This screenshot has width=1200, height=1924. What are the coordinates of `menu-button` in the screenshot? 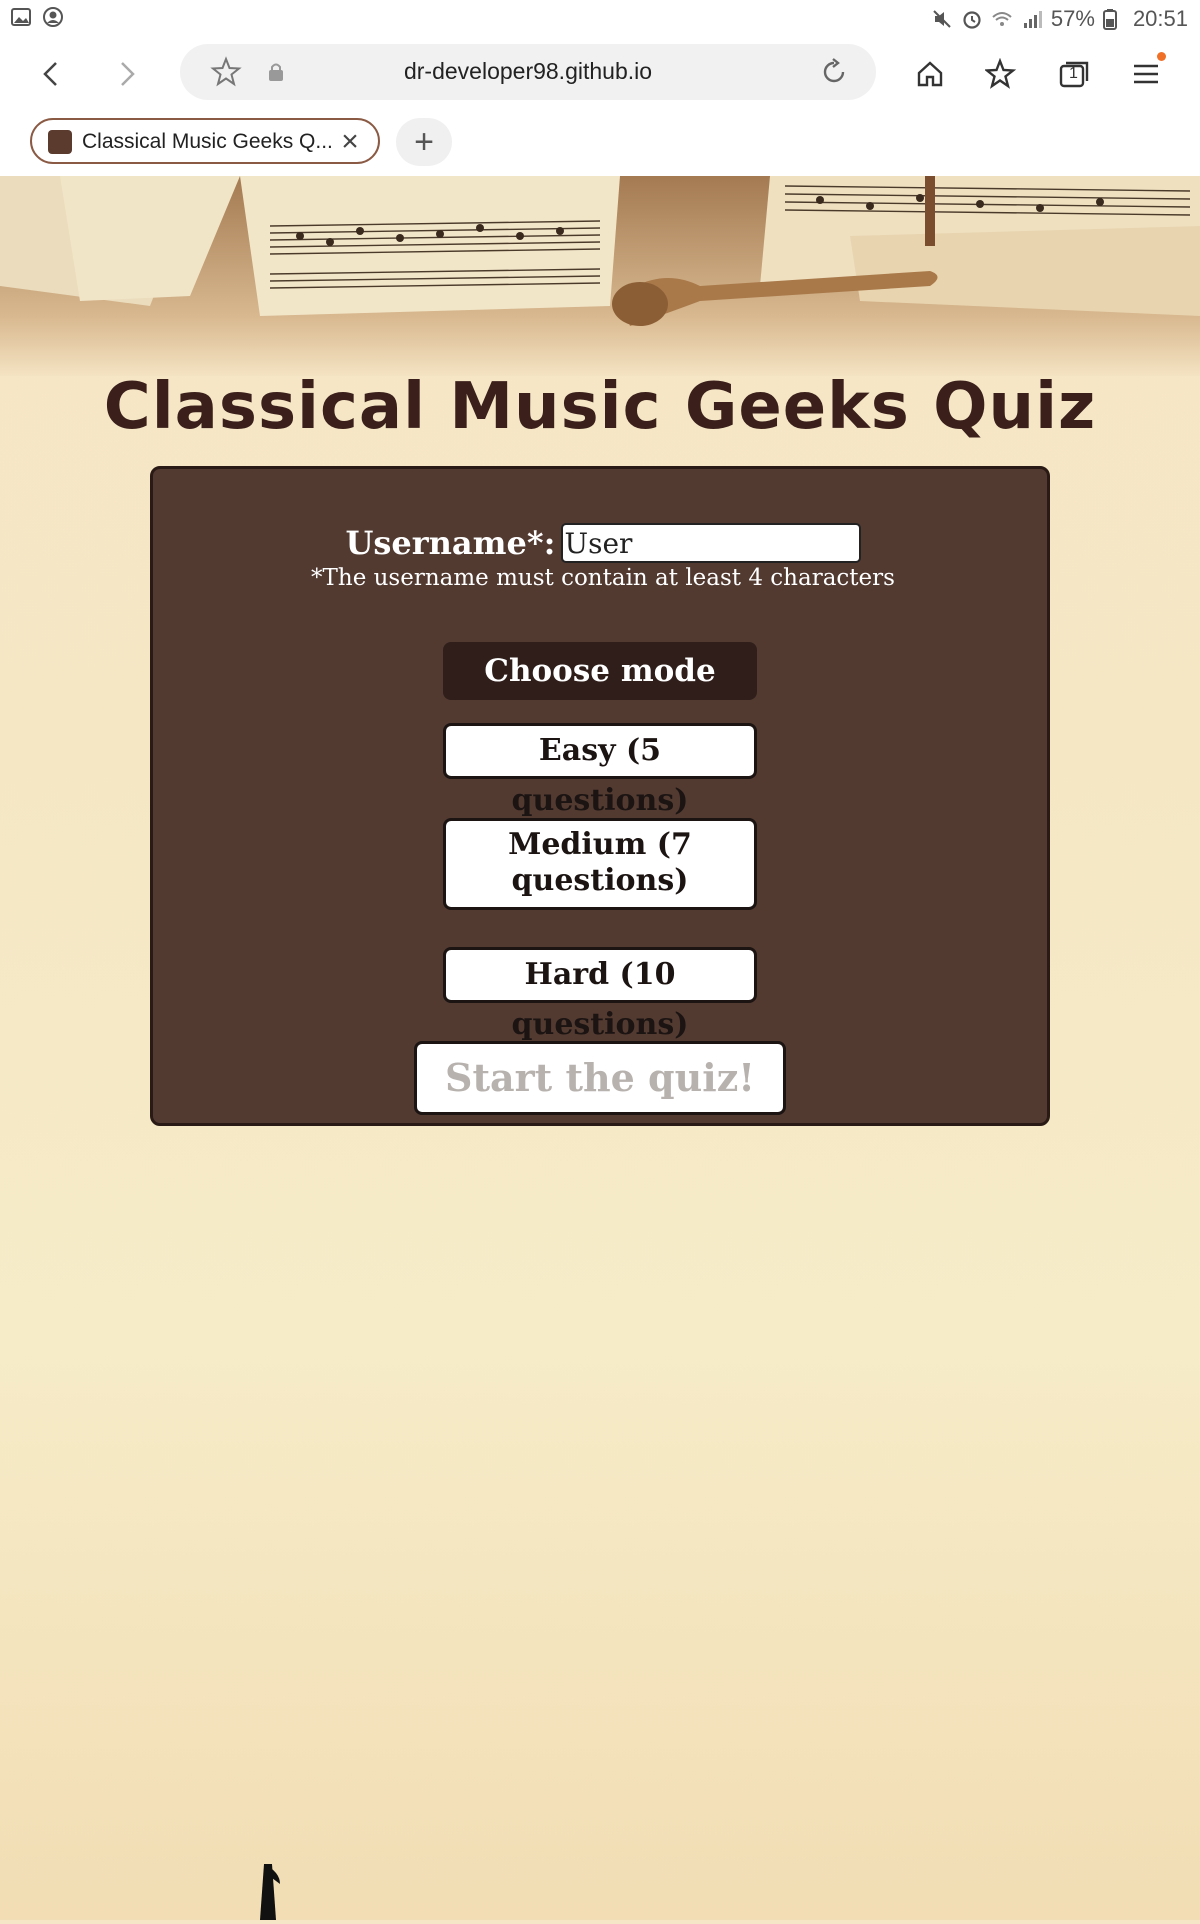 It's located at (1146, 74).